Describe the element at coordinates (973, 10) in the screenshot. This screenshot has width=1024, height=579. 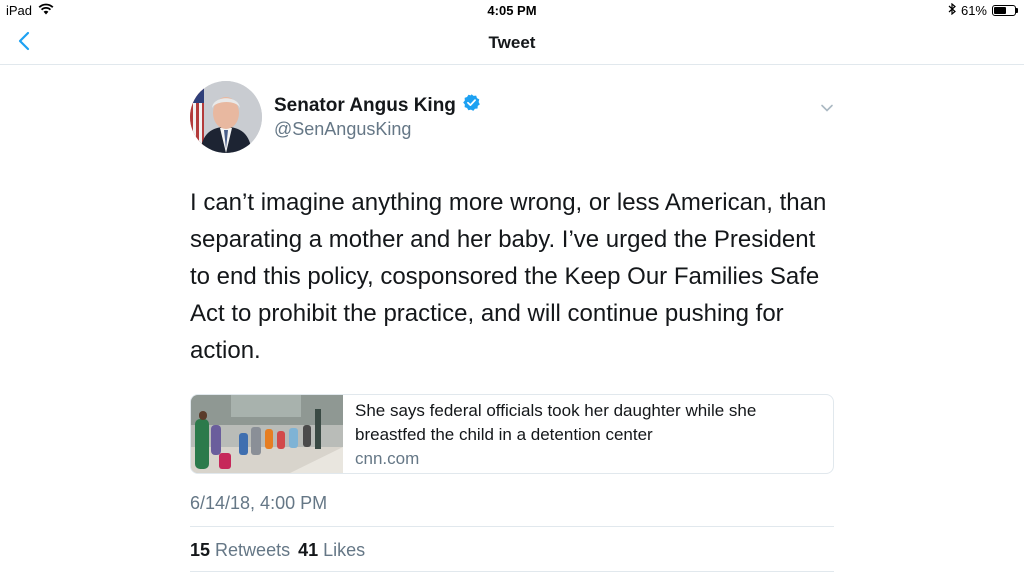
I see `battery-percent: 61%` at that location.